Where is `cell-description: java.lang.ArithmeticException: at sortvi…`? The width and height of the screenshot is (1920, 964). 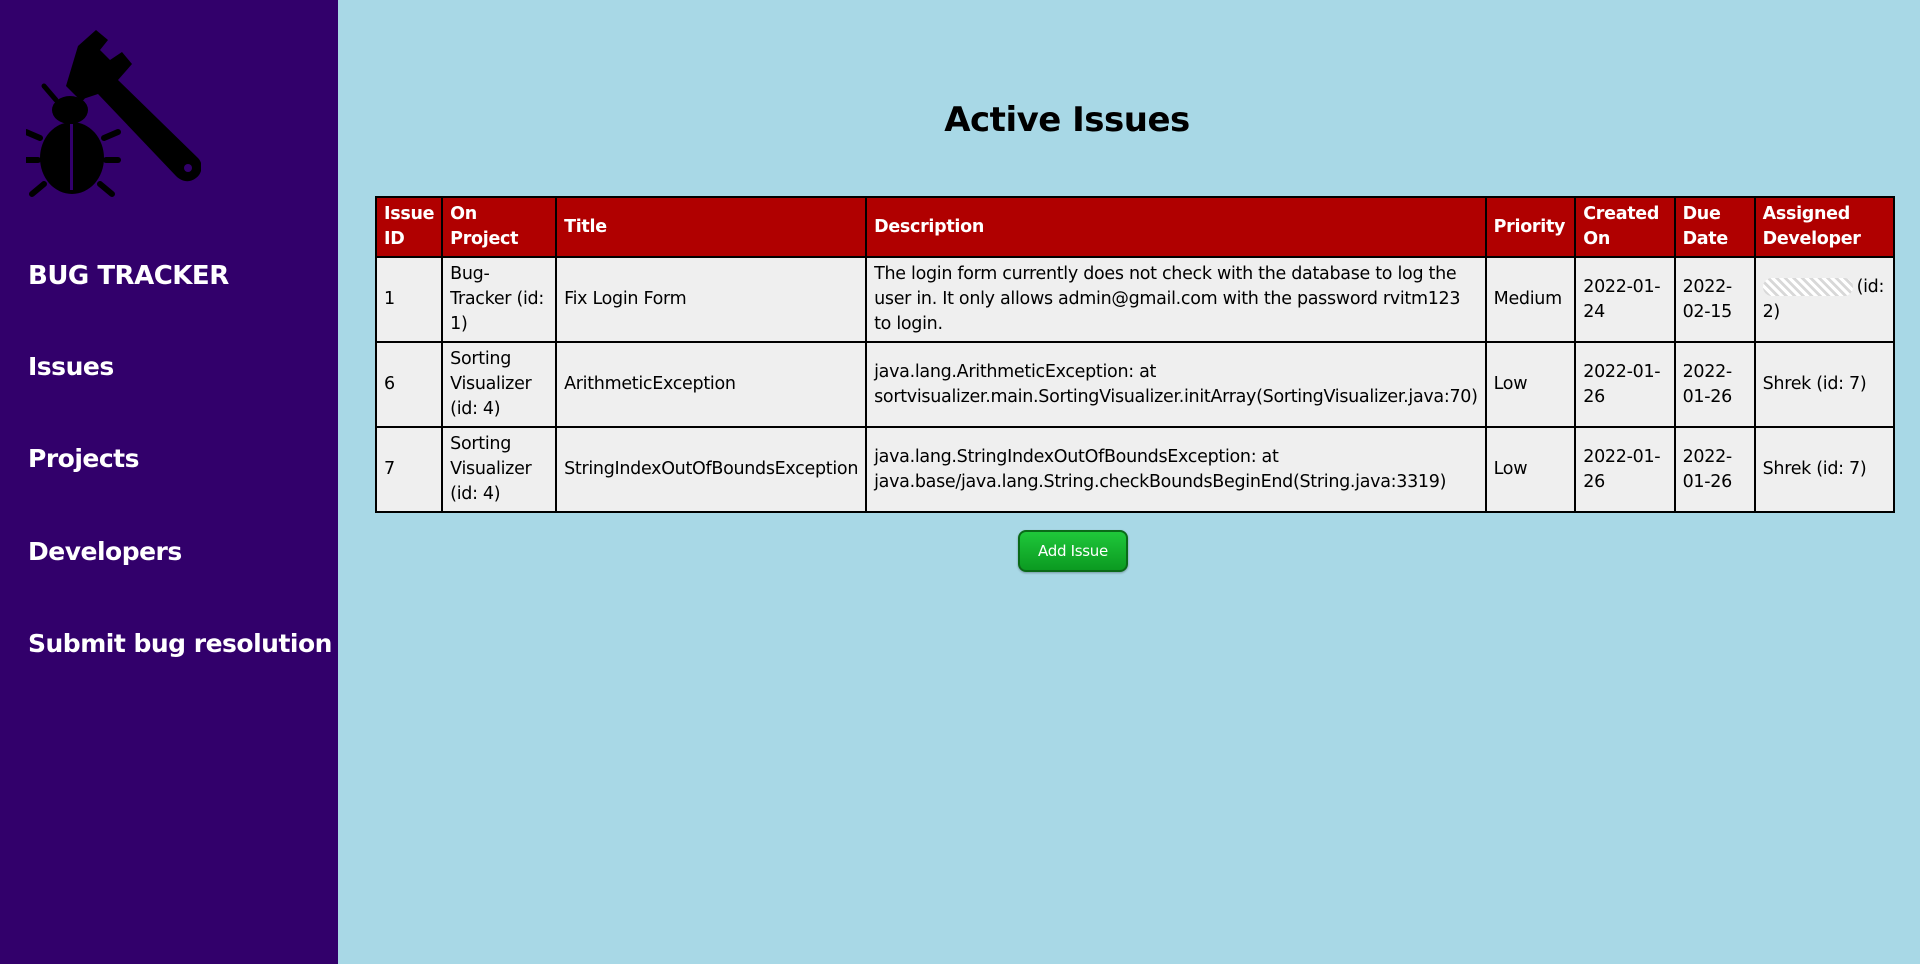 cell-description: java.lang.ArithmeticException: at sortvi… is located at coordinates (1176, 384).